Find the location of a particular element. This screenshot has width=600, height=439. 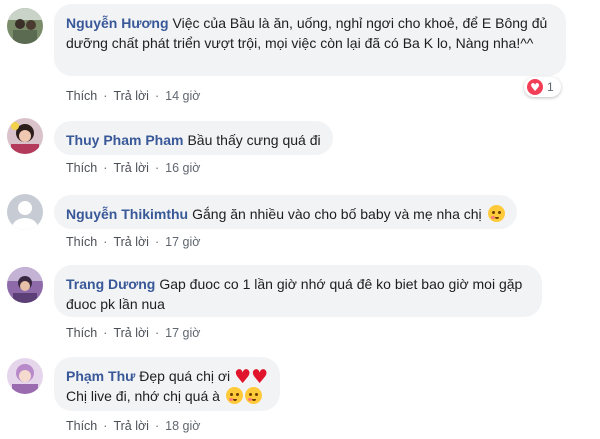

comment-time: 18 giờ is located at coordinates (182, 426).